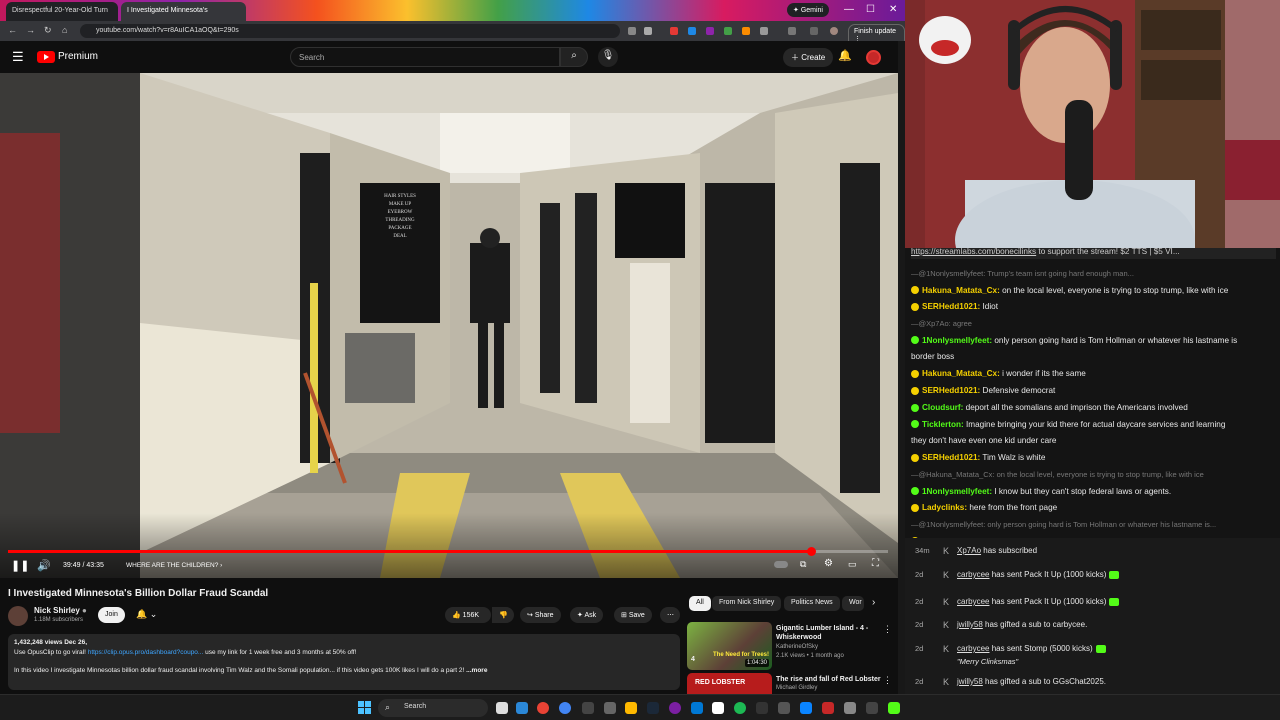  Describe the element at coordinates (834, 31) in the screenshot. I see `profile-avatar-icon` at that location.